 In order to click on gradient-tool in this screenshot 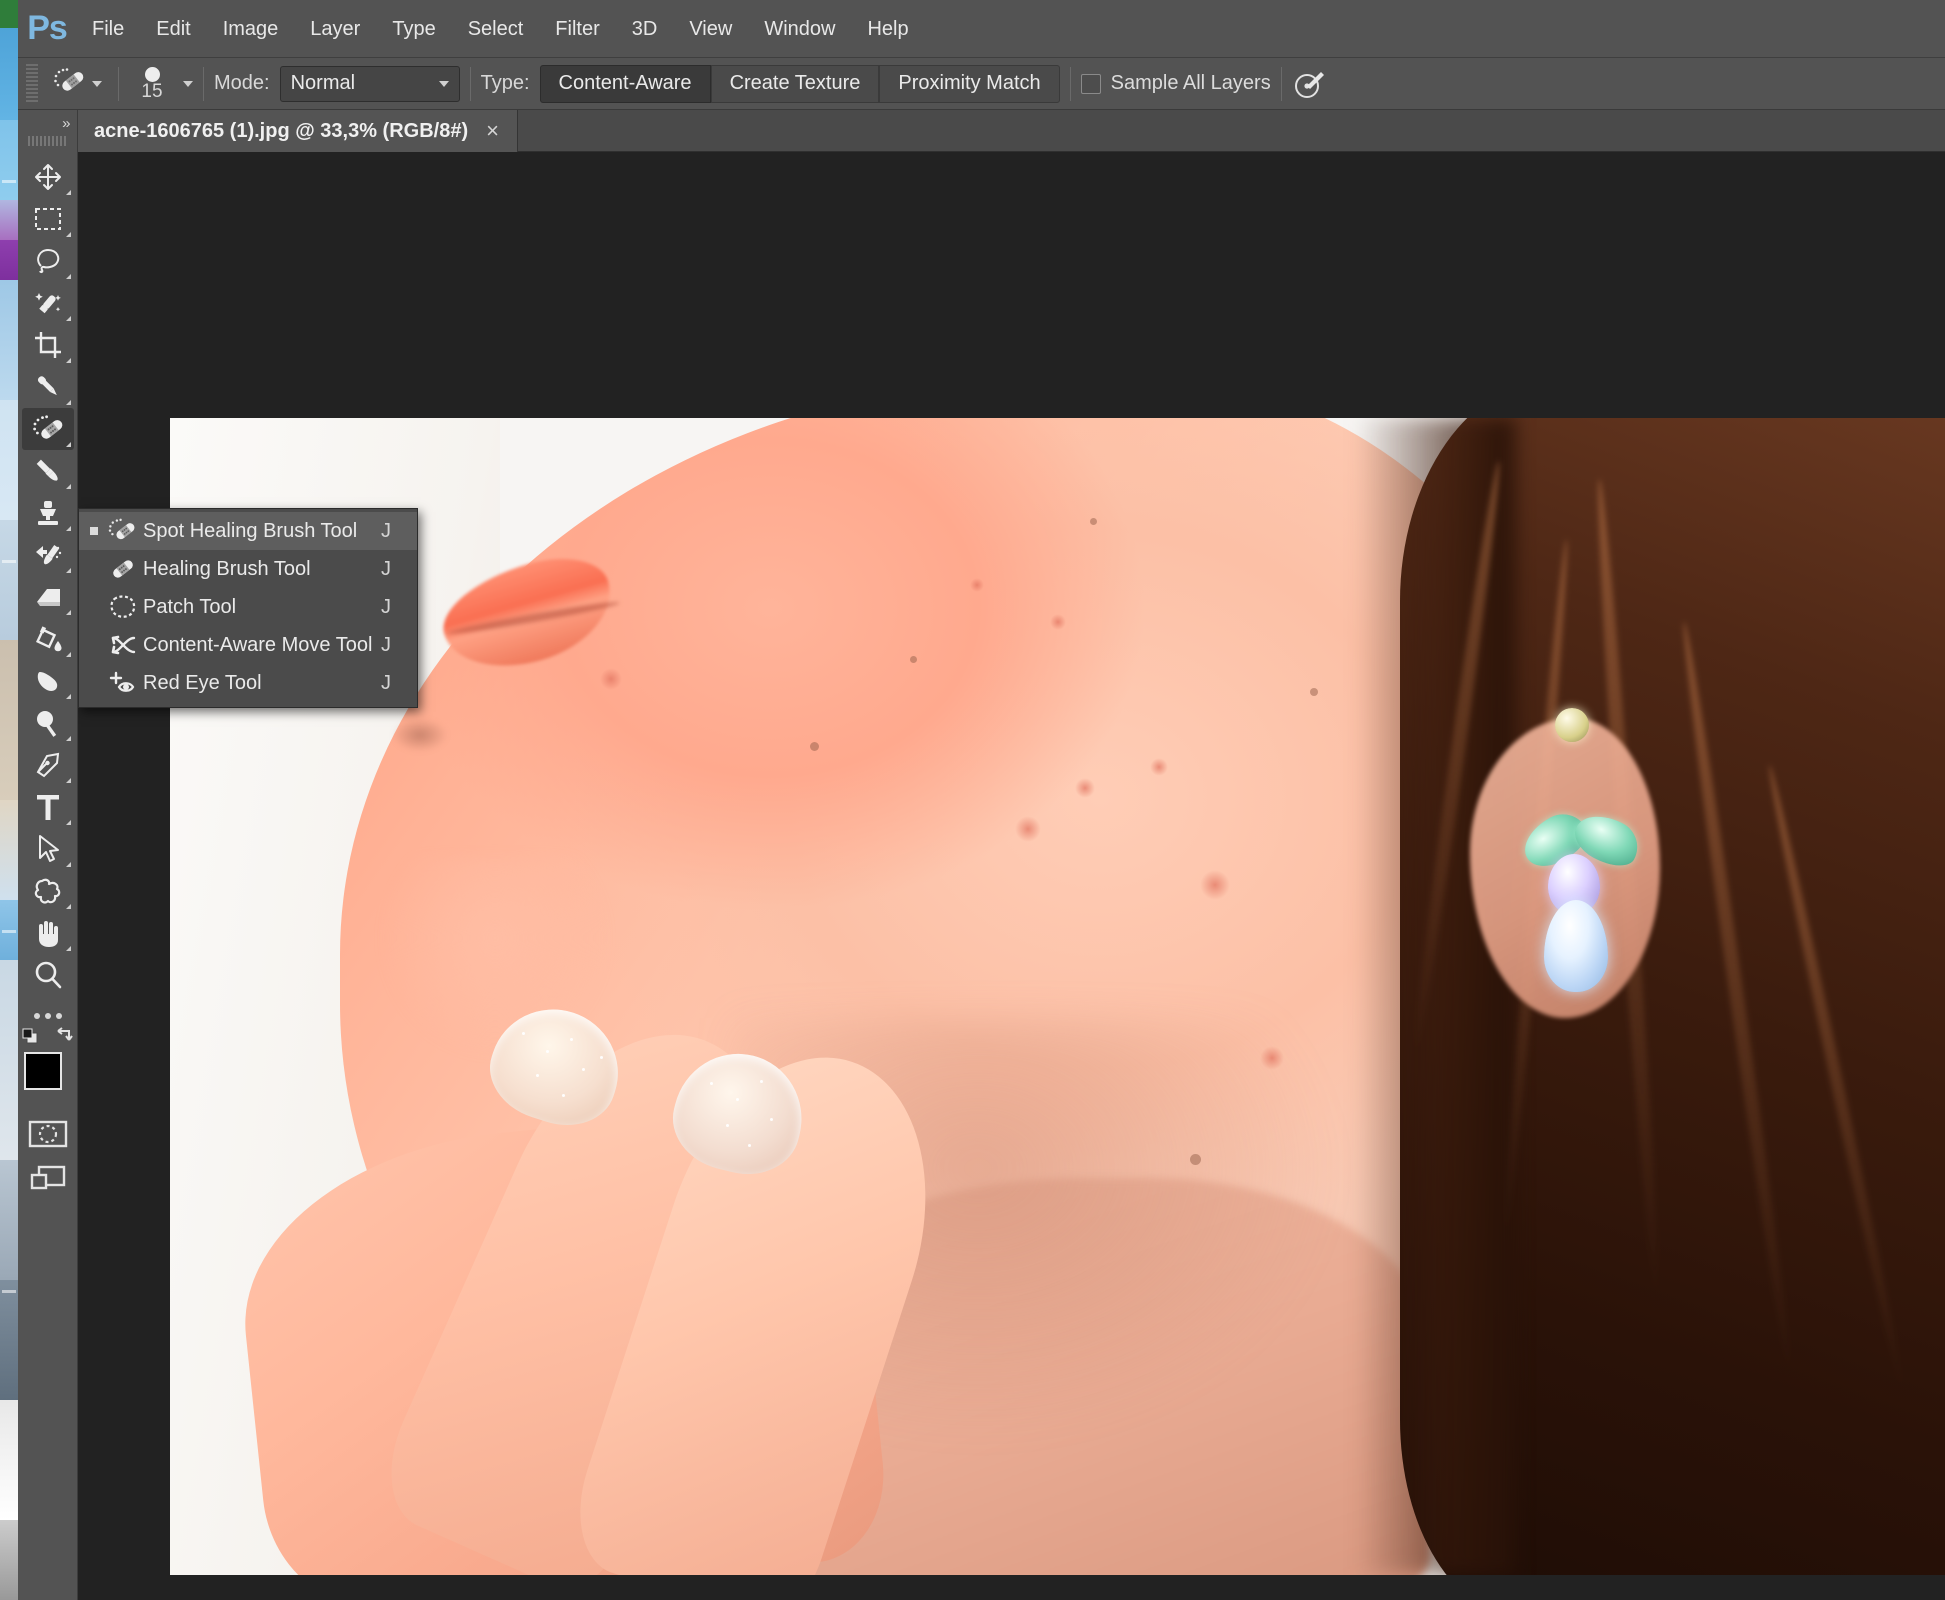, I will do `click(48, 639)`.